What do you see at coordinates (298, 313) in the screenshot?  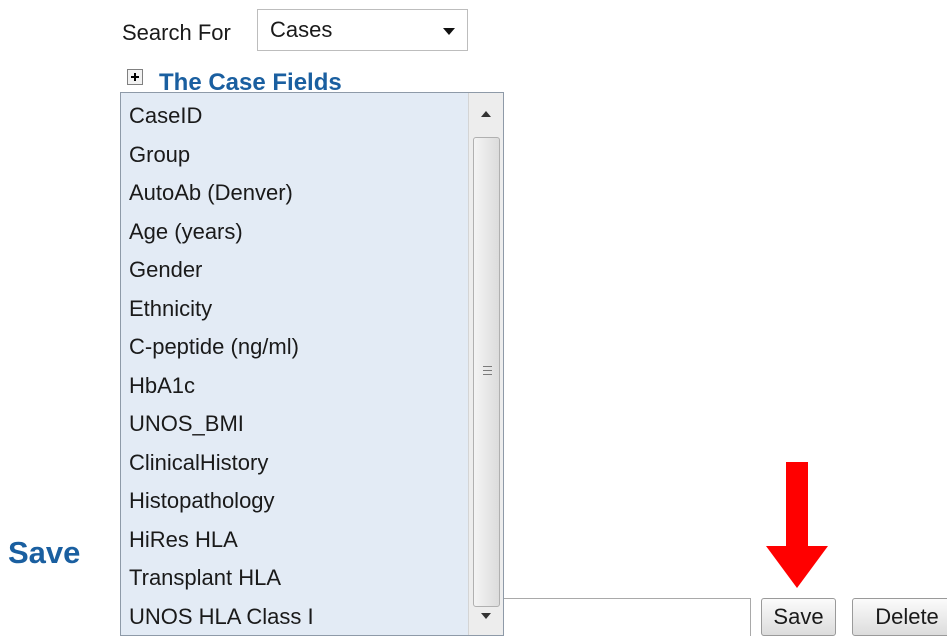 I see `list-item: Ethnicity` at bounding box center [298, 313].